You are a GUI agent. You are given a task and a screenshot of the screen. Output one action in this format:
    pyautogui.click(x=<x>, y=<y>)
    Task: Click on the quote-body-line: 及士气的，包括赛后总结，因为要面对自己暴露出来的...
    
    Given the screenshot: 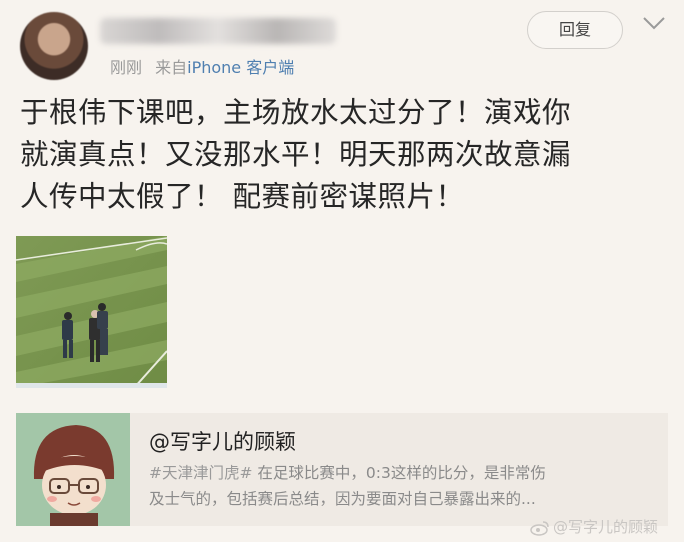 What is the action you would take?
    pyautogui.click(x=342, y=499)
    